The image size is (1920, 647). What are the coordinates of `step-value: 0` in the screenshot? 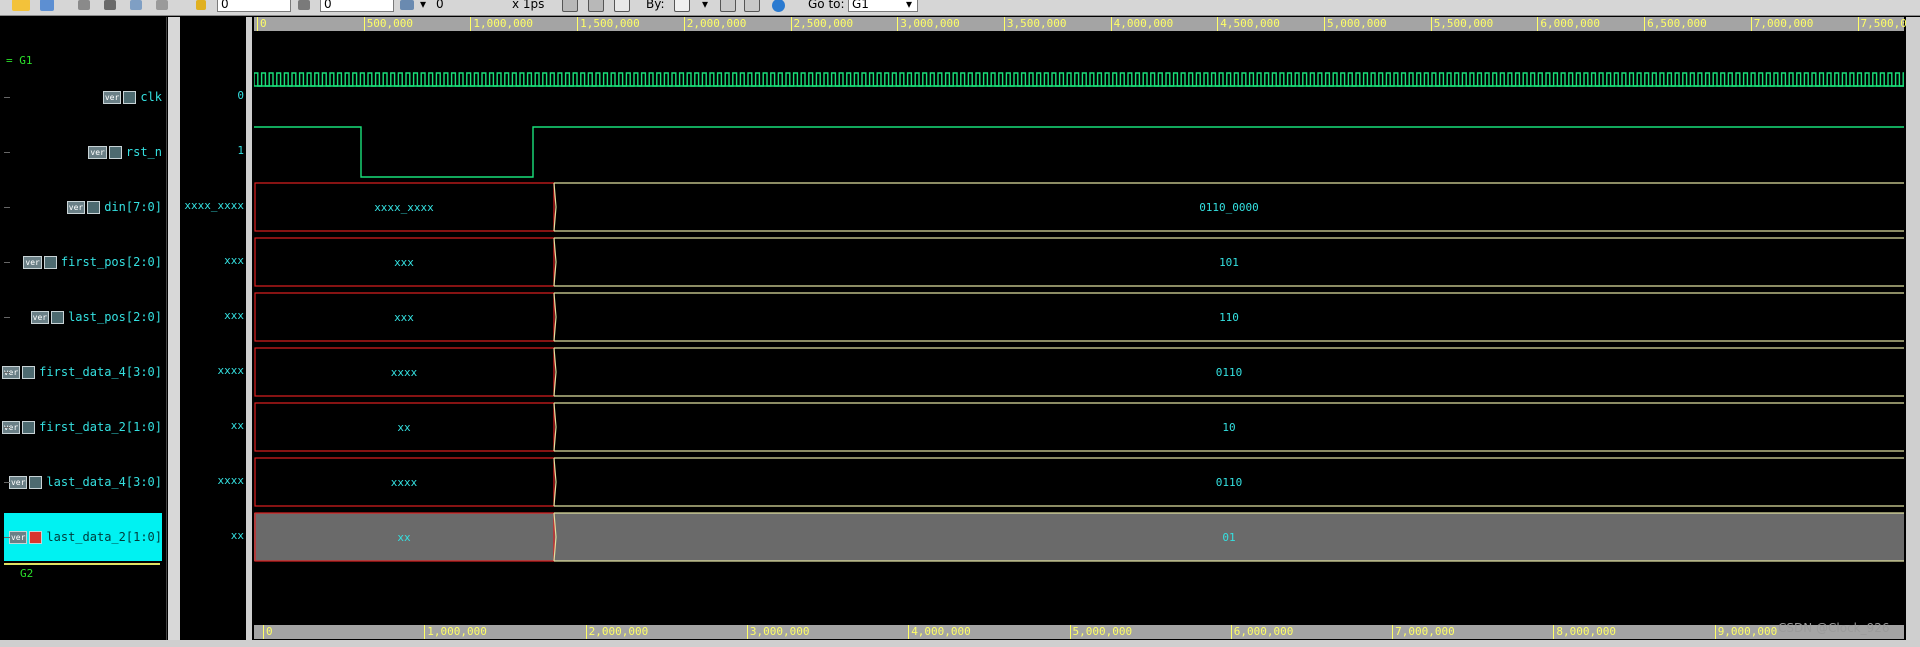 It's located at (440, 5).